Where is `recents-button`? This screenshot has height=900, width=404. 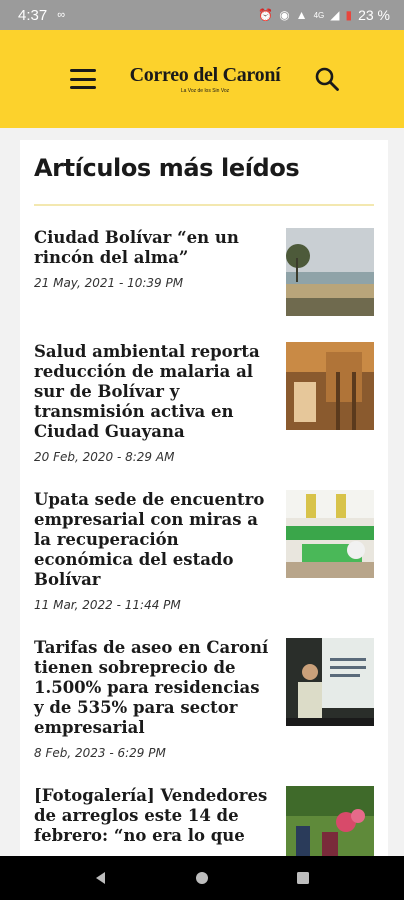
recents-button is located at coordinates (303, 878).